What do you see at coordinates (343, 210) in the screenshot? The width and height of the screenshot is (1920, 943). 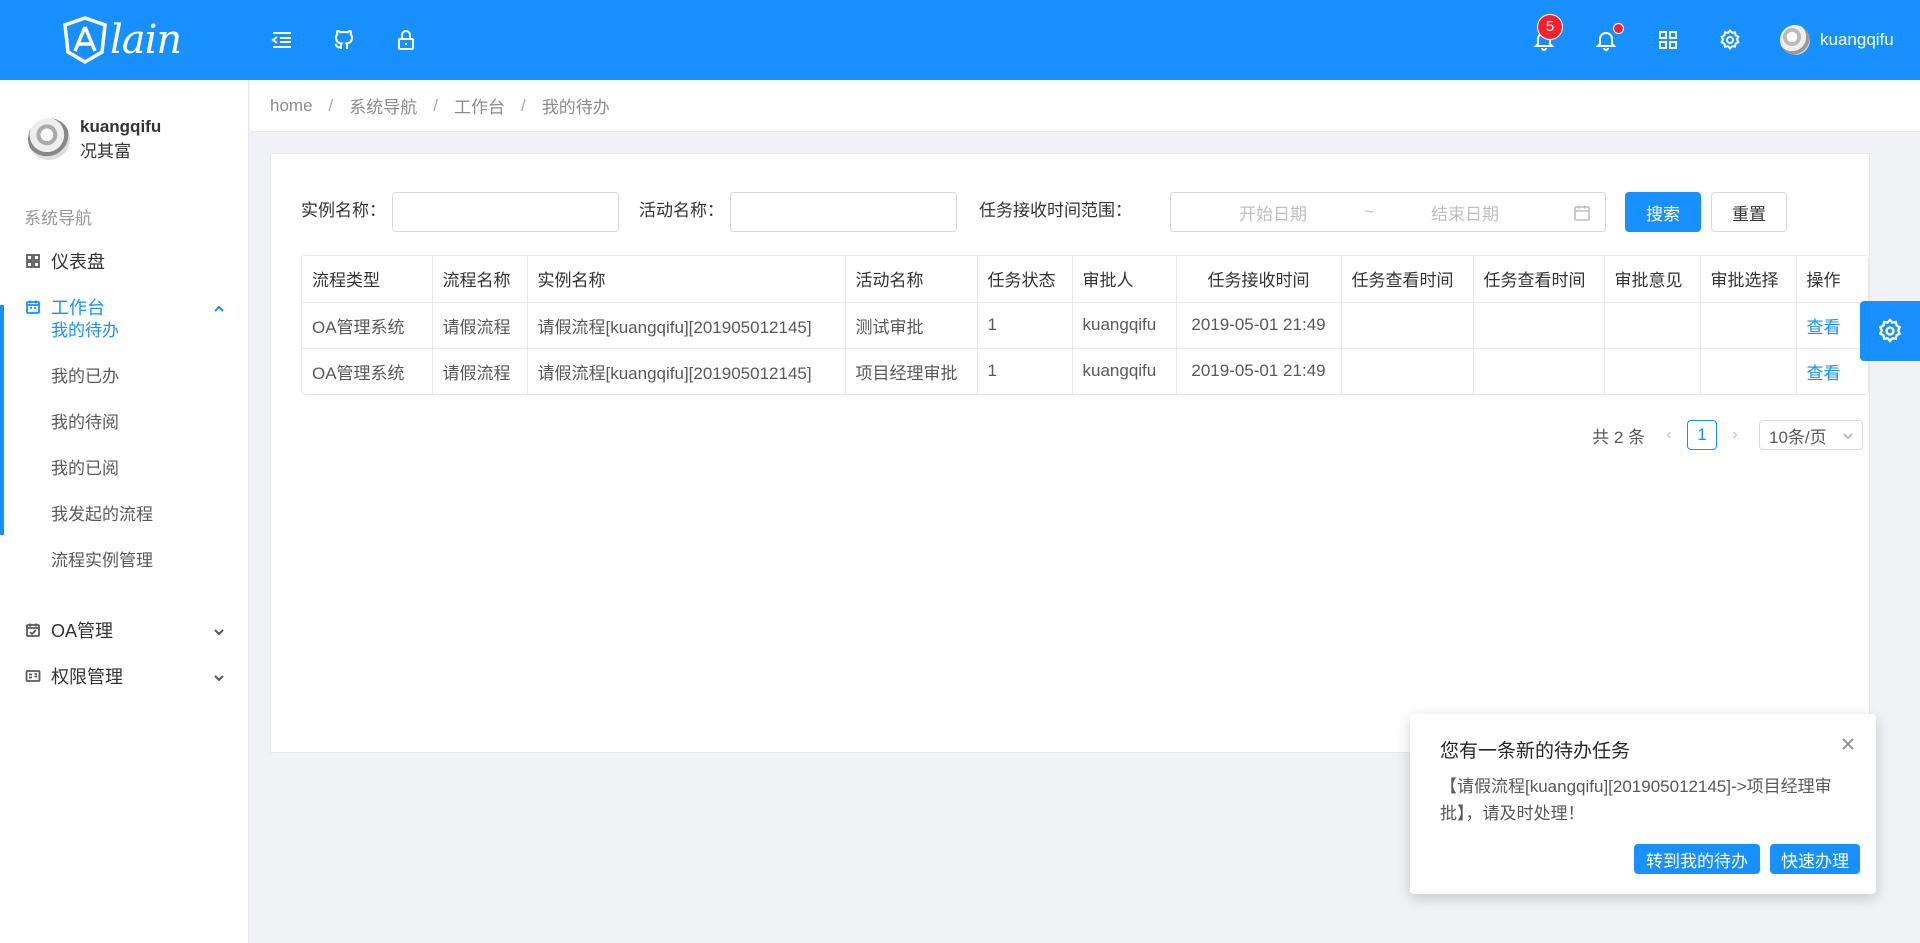 I see `instance-name-label: 实例名称：` at bounding box center [343, 210].